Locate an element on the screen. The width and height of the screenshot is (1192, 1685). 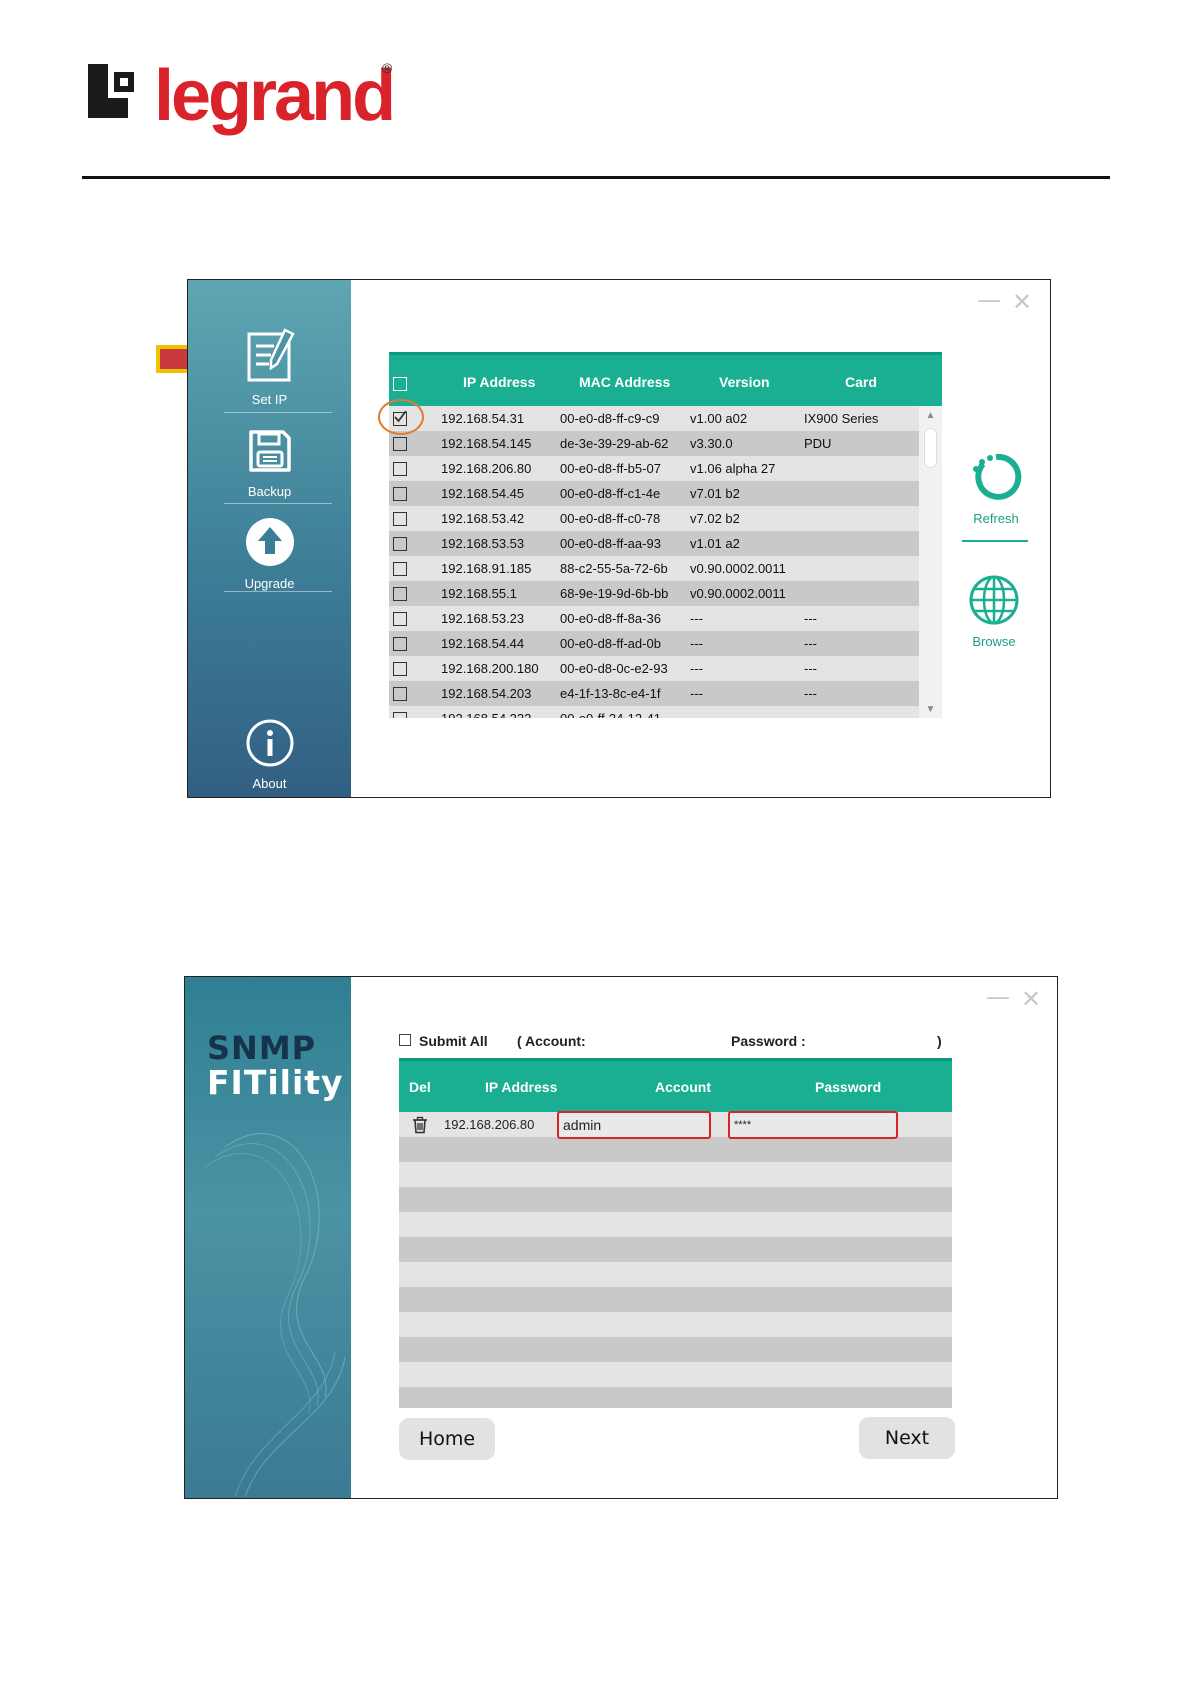
browse-button: Browse is located at coordinates (994, 611).